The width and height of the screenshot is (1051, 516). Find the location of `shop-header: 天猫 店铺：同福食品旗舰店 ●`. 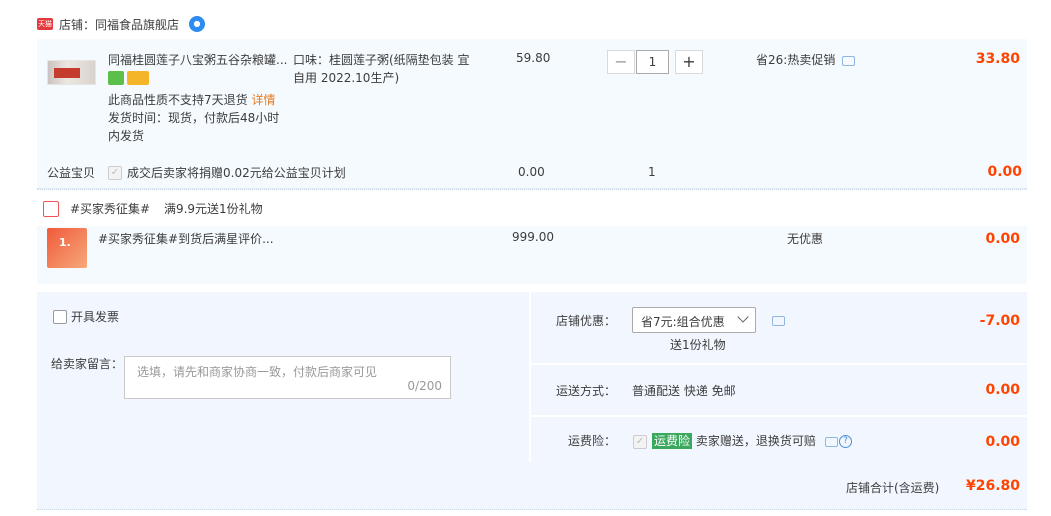

shop-header: 天猫 店铺：同福食品旗舰店 ● is located at coordinates (121, 24).